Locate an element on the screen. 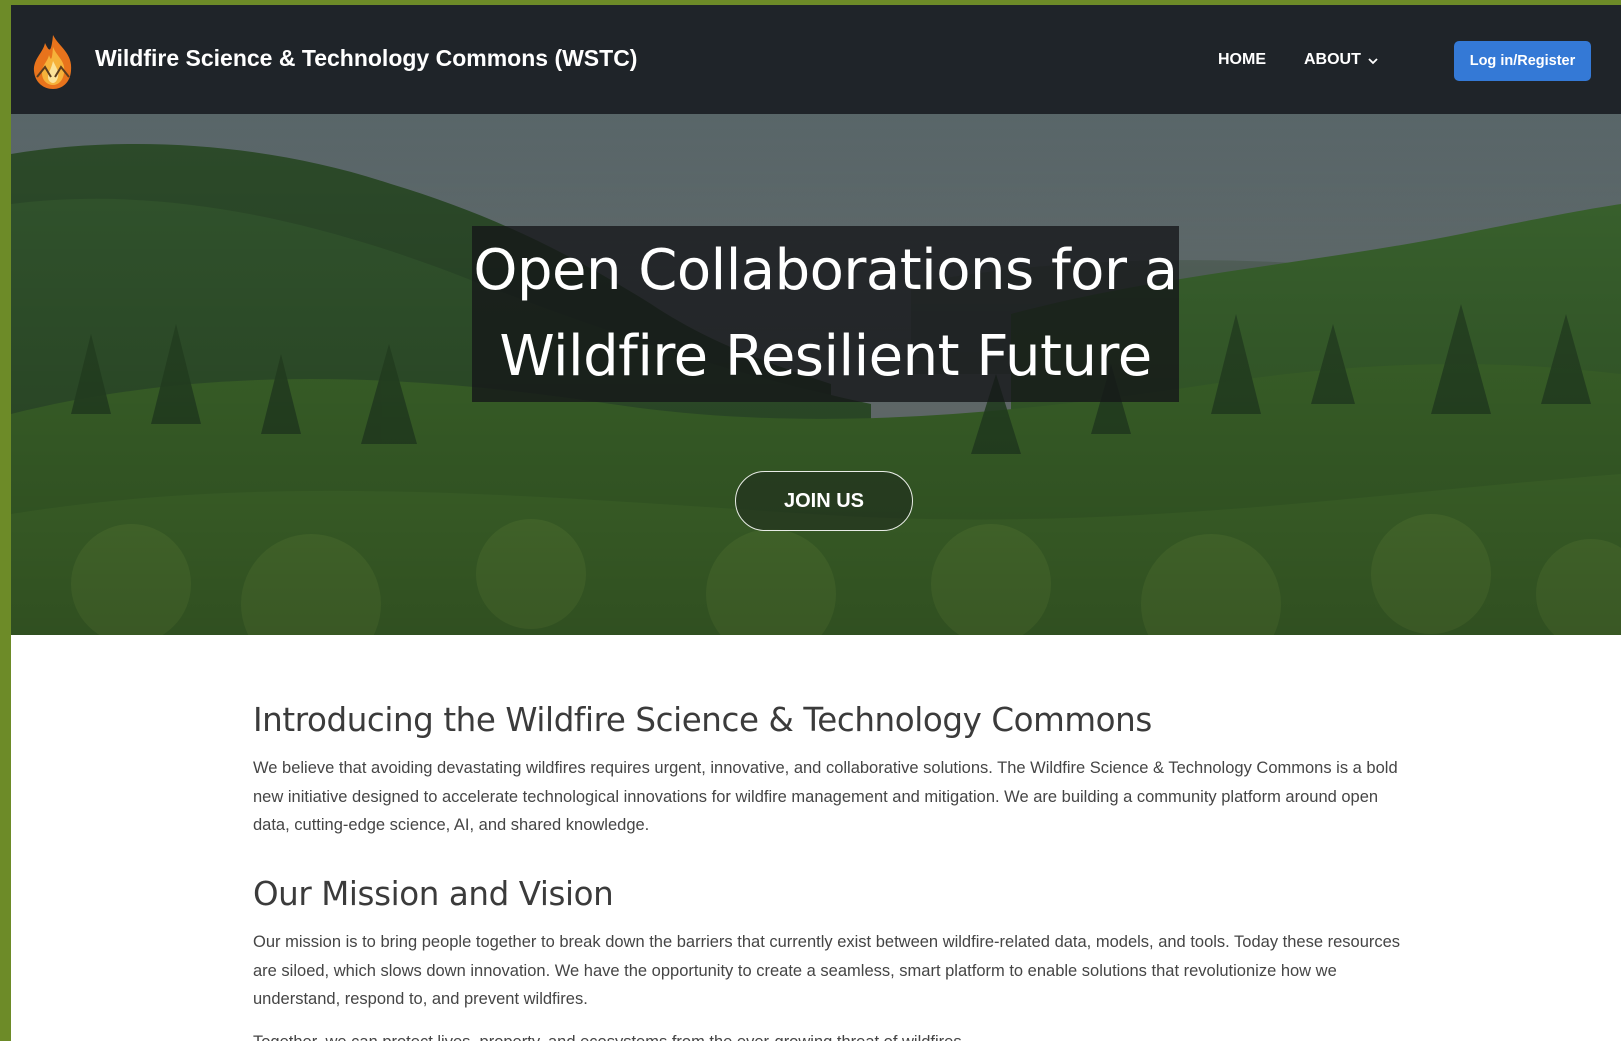  flame-logo-icon is located at coordinates (53, 62).